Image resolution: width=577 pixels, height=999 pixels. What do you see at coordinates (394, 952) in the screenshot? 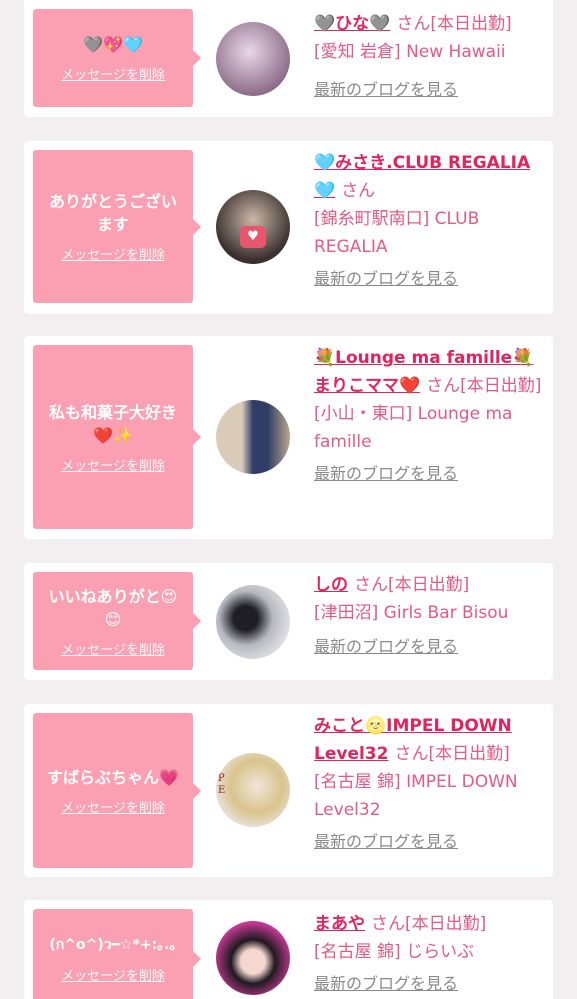
I see `shop-name: [名古屋 錦] じらいぶ` at bounding box center [394, 952].